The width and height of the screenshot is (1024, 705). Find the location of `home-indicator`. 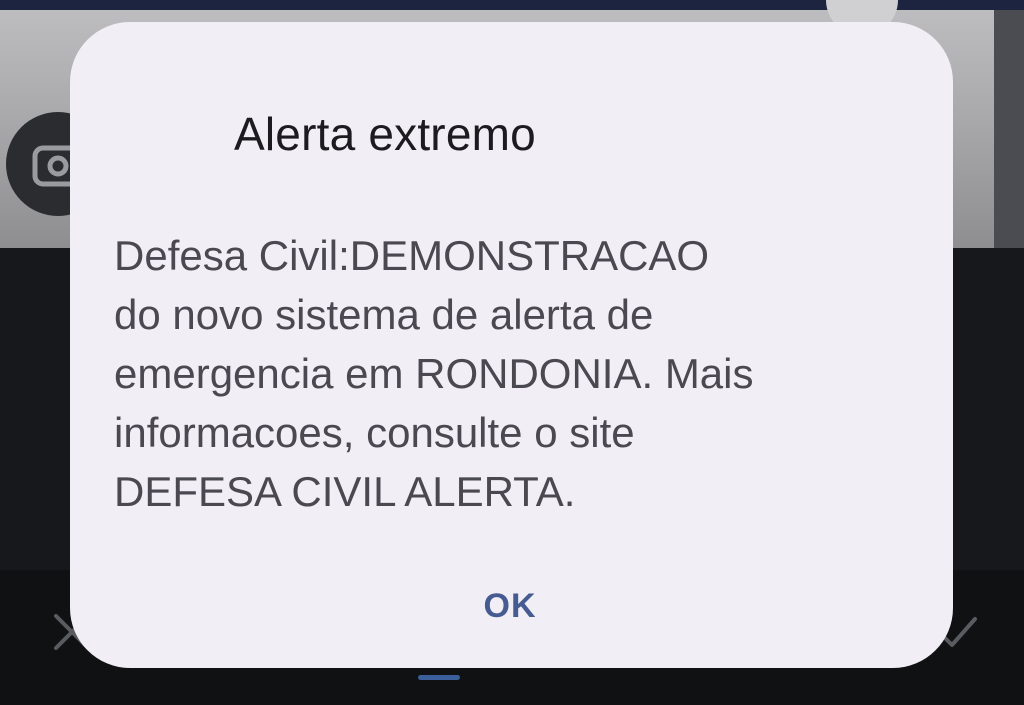

home-indicator is located at coordinates (439, 677).